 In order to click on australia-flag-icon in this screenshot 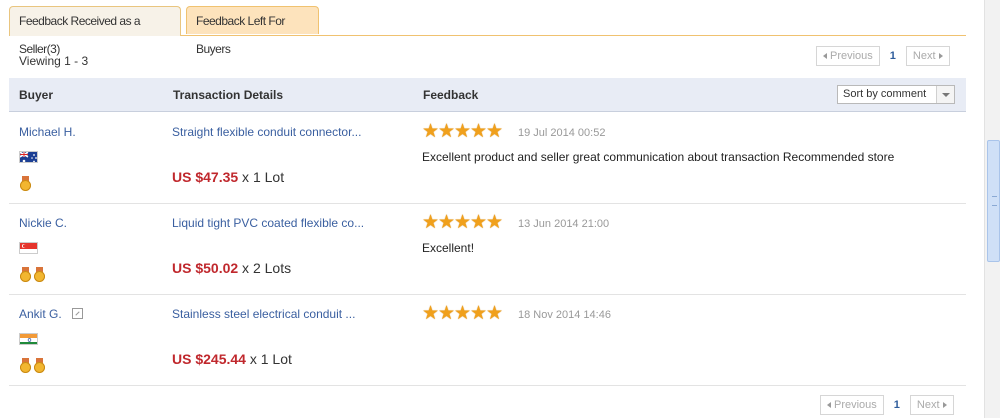, I will do `click(28, 157)`.